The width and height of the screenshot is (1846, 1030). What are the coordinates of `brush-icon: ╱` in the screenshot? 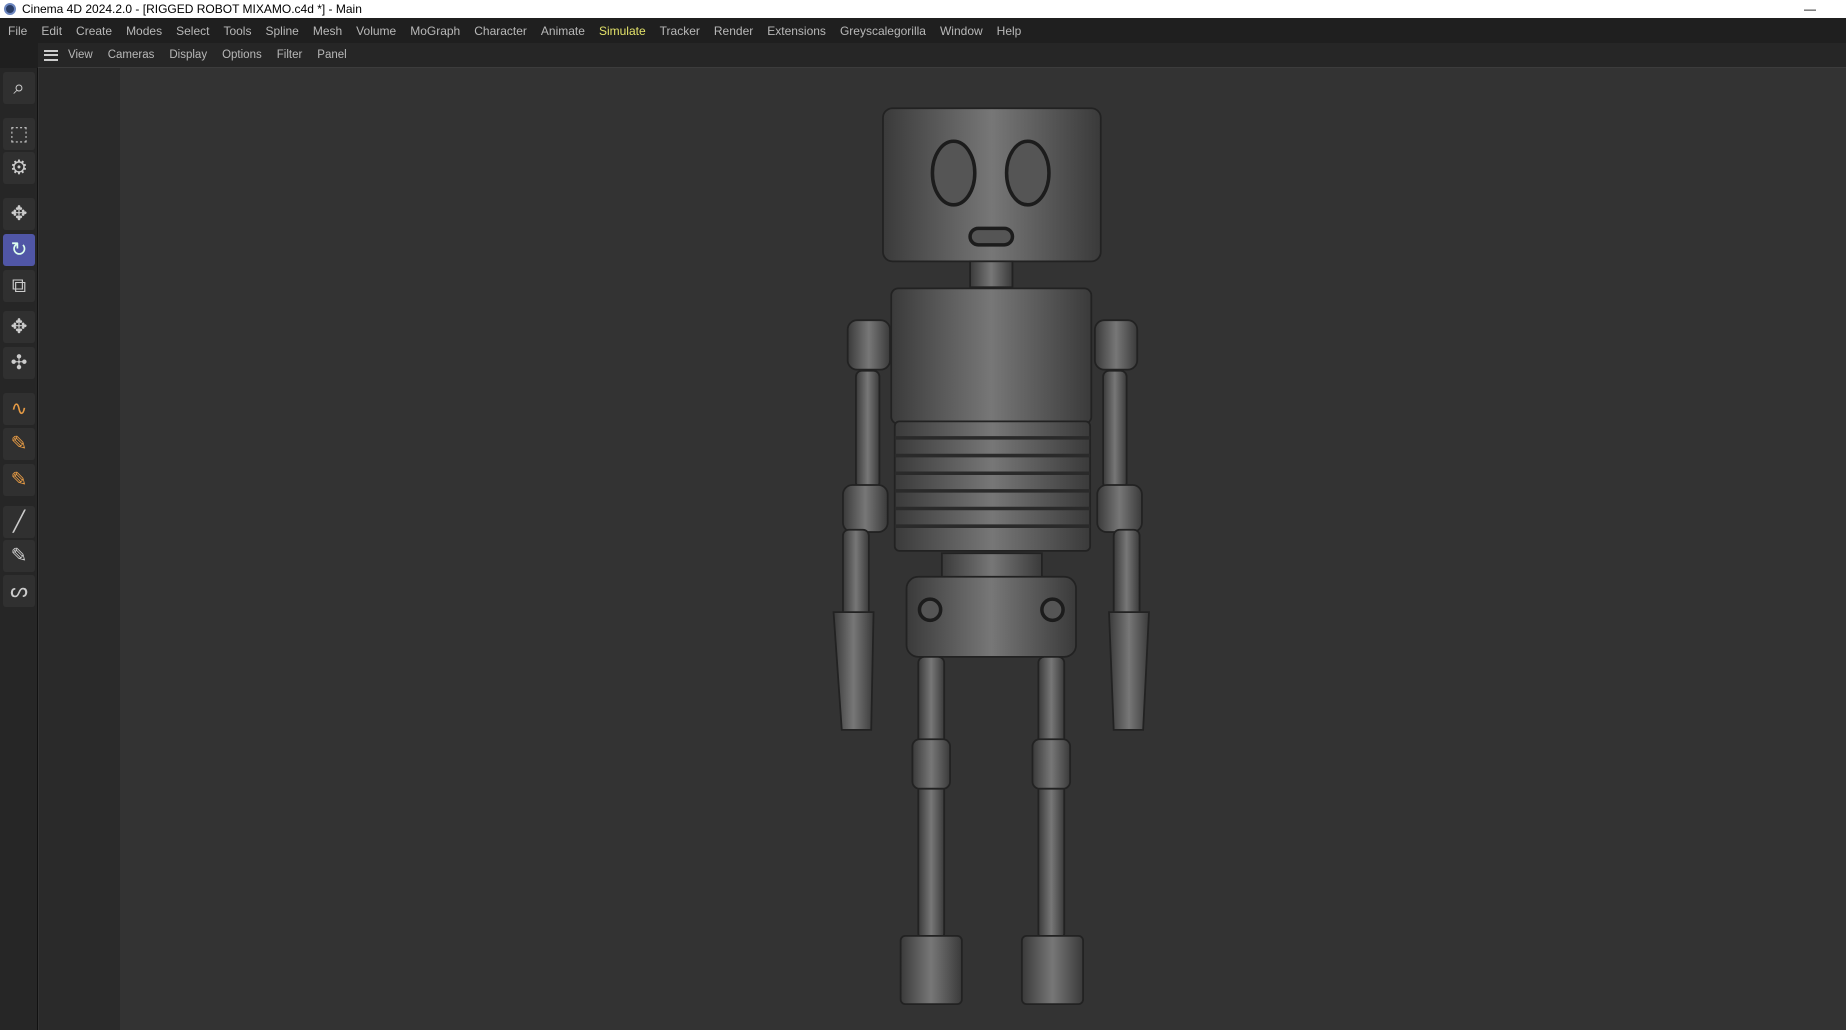 It's located at (19, 522).